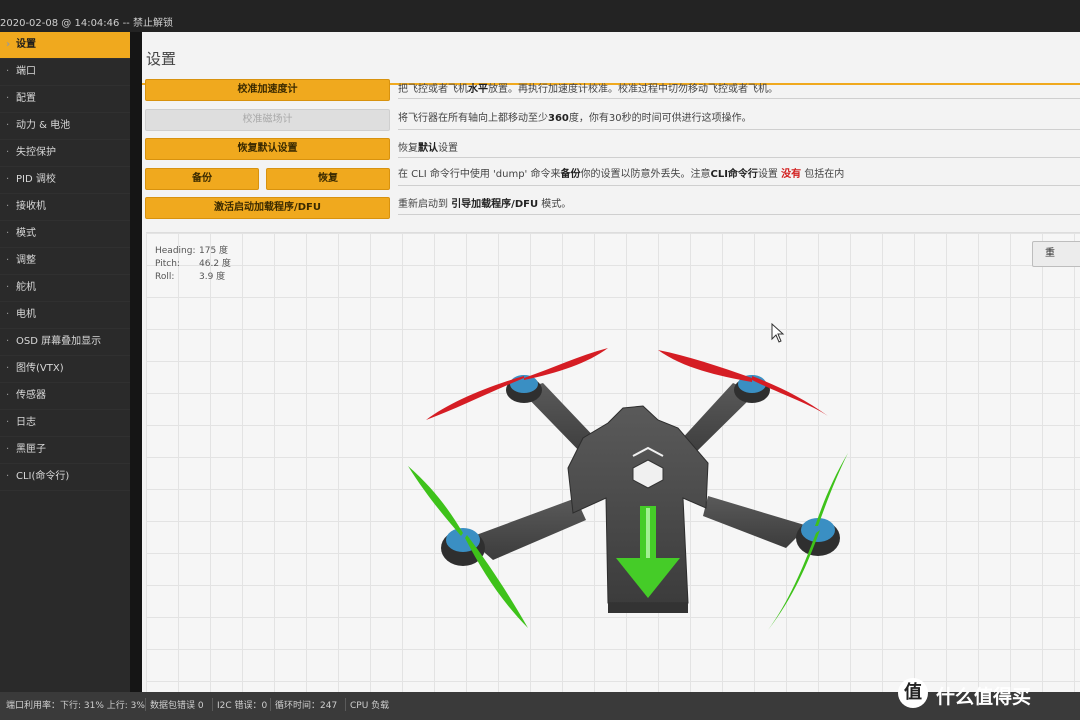 This screenshot has height=720, width=1080. I want to click on window-title-bar: 2020-02-08 @ 14:04:46 -- 禁止解锁, so click(540, 16).